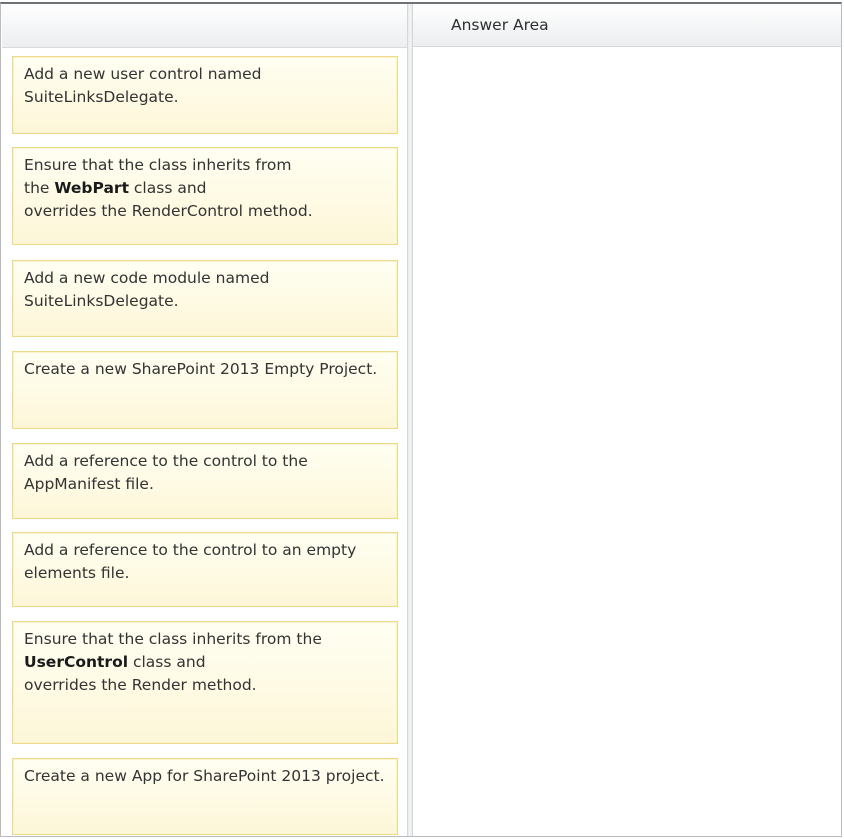  I want to click on option-text-line-2: UserControl class and, so click(115, 662).